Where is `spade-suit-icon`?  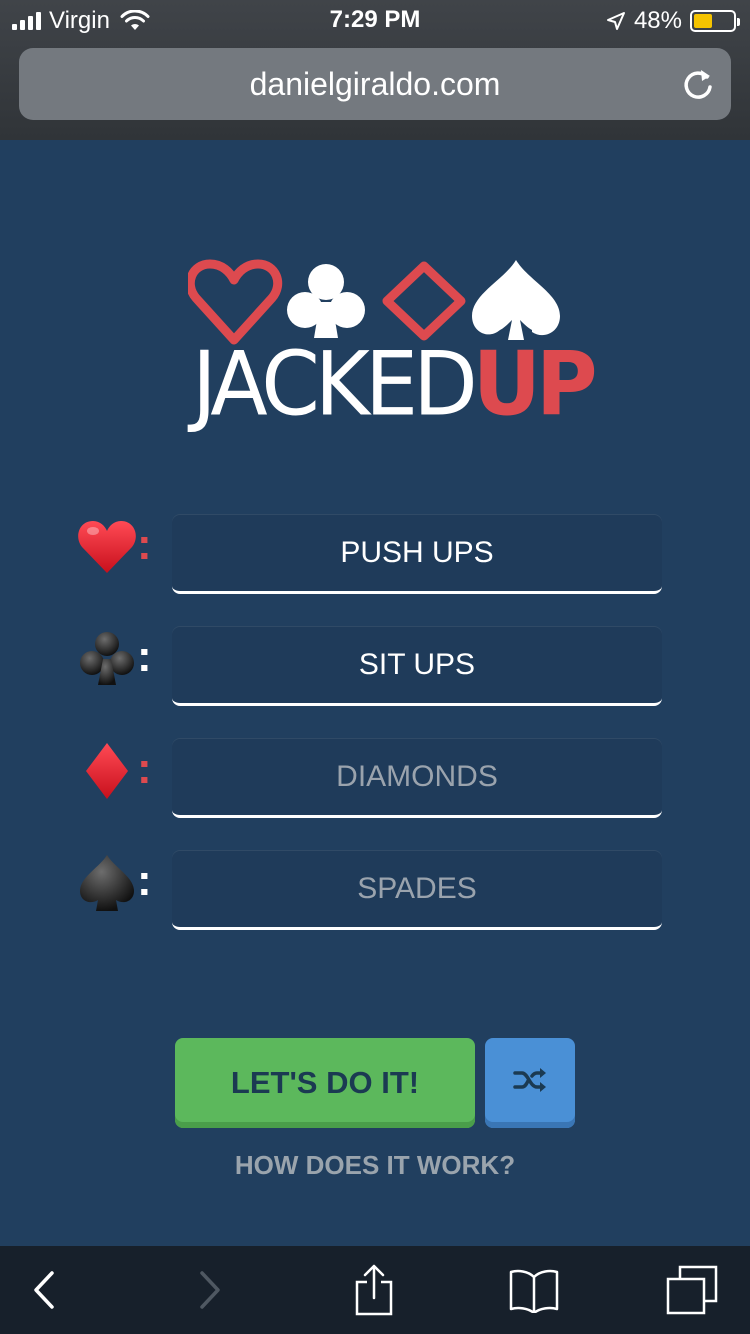 spade-suit-icon is located at coordinates (107, 883).